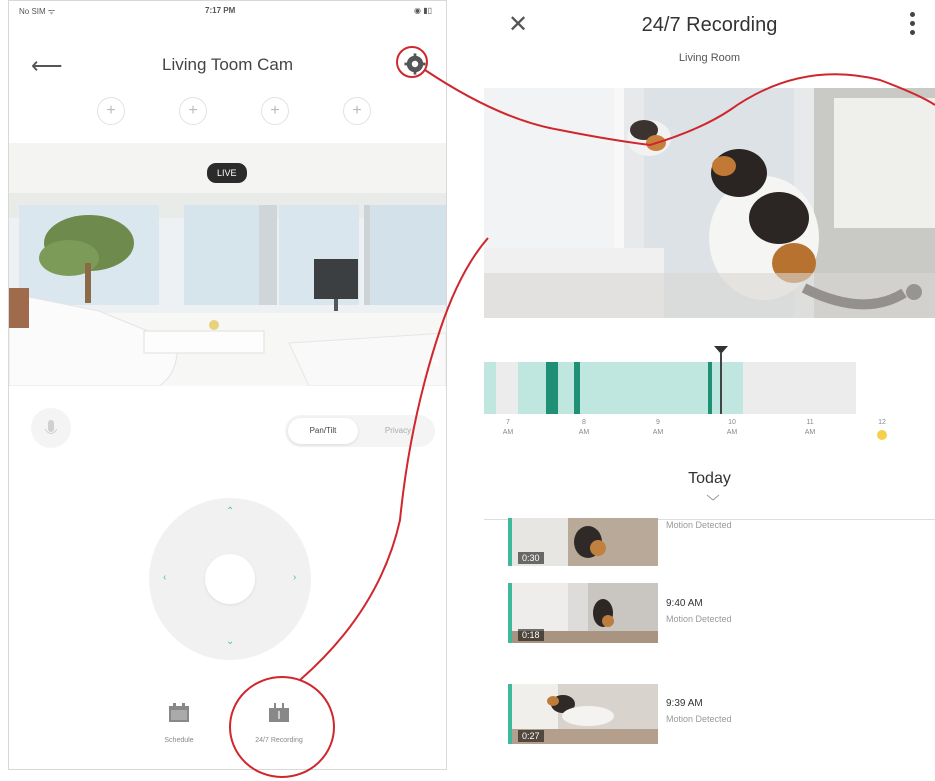 This screenshot has width=935, height=781. I want to click on microphone-icon, so click(51, 427).